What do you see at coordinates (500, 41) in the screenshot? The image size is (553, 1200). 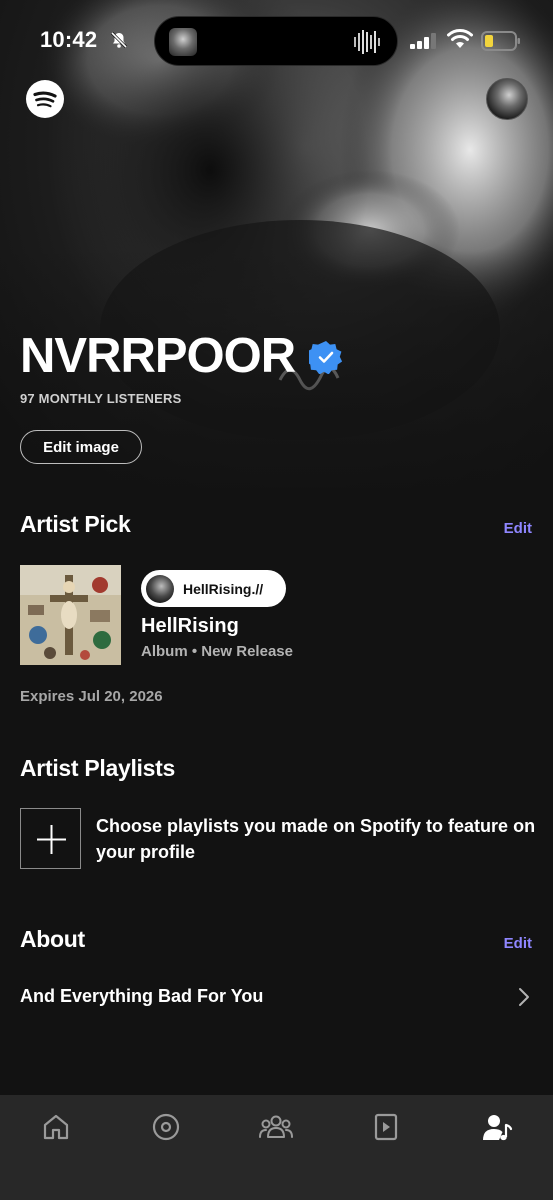 I see `battery-icon` at bounding box center [500, 41].